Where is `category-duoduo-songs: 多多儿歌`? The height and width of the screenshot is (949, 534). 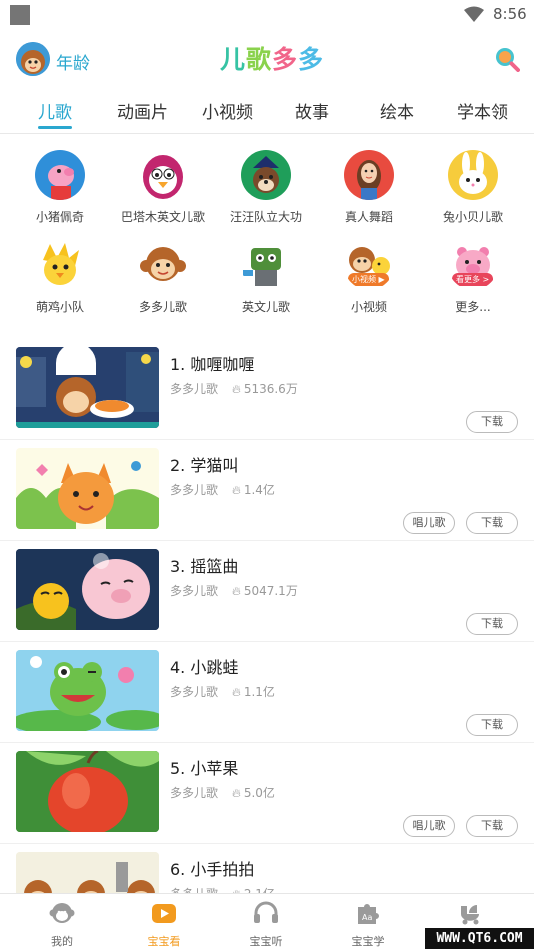
category-duoduo-songs: 多多儿歌 is located at coordinates (163, 277).